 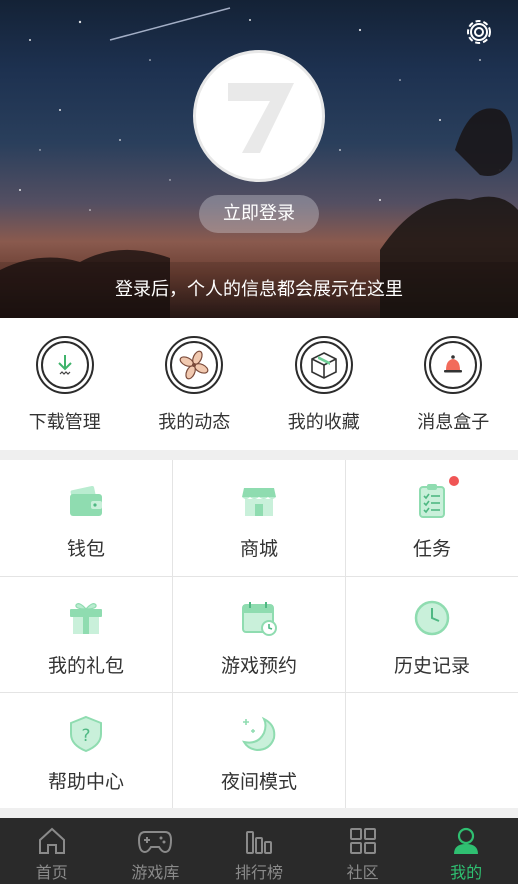 I want to click on tab-community: 社区, so click(x=363, y=851).